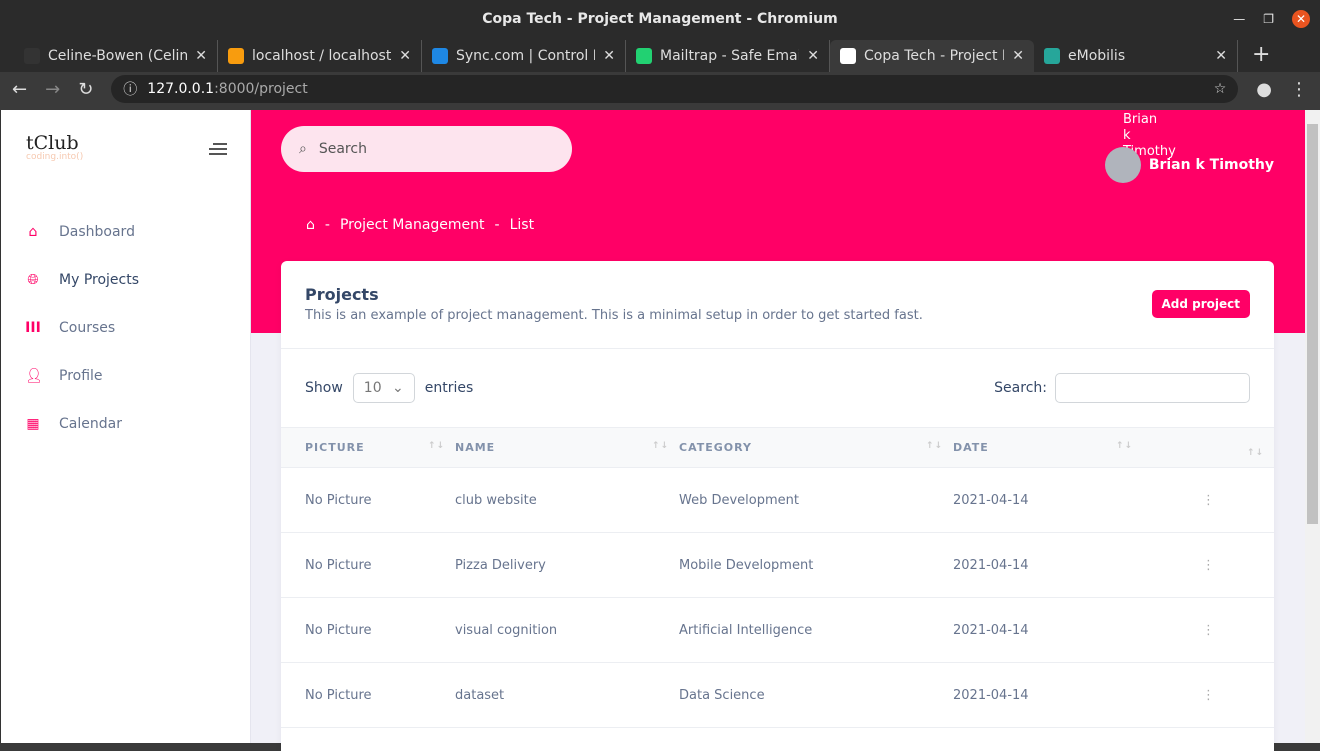 The height and width of the screenshot is (751, 1320). Describe the element at coordinates (932, 56) in the screenshot. I see `browser-tab: Copa Tech - Project M ✕` at that location.